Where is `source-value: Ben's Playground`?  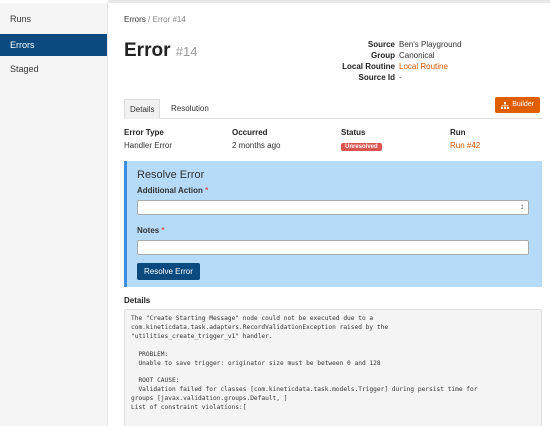
source-value: Ben's Playground is located at coordinates (430, 44).